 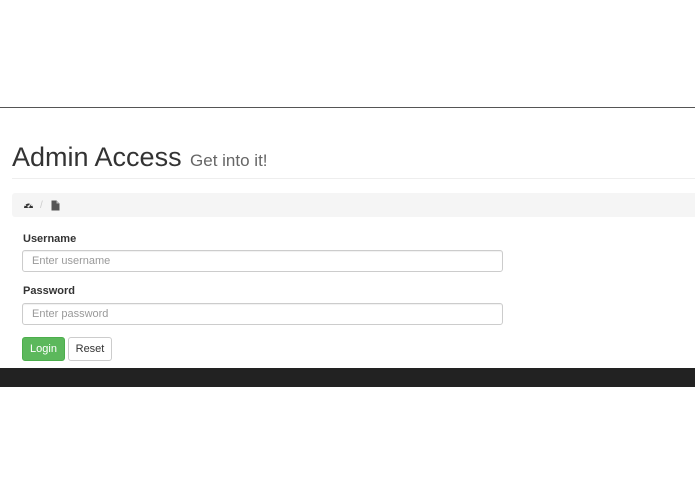 I want to click on file-icon, so click(x=56, y=205).